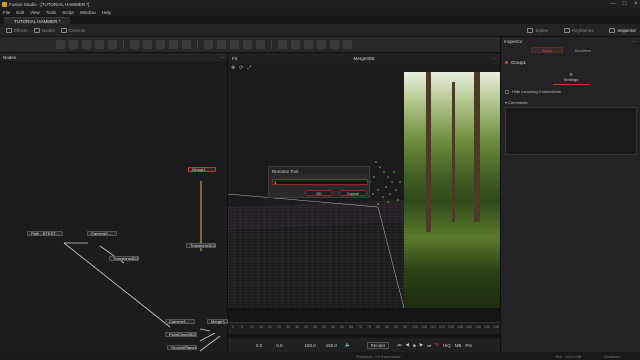 The image size is (640, 360). Describe the element at coordinates (320, 12) in the screenshot. I see `menu-bar: File Edit View Tools Script Window Help` at that location.